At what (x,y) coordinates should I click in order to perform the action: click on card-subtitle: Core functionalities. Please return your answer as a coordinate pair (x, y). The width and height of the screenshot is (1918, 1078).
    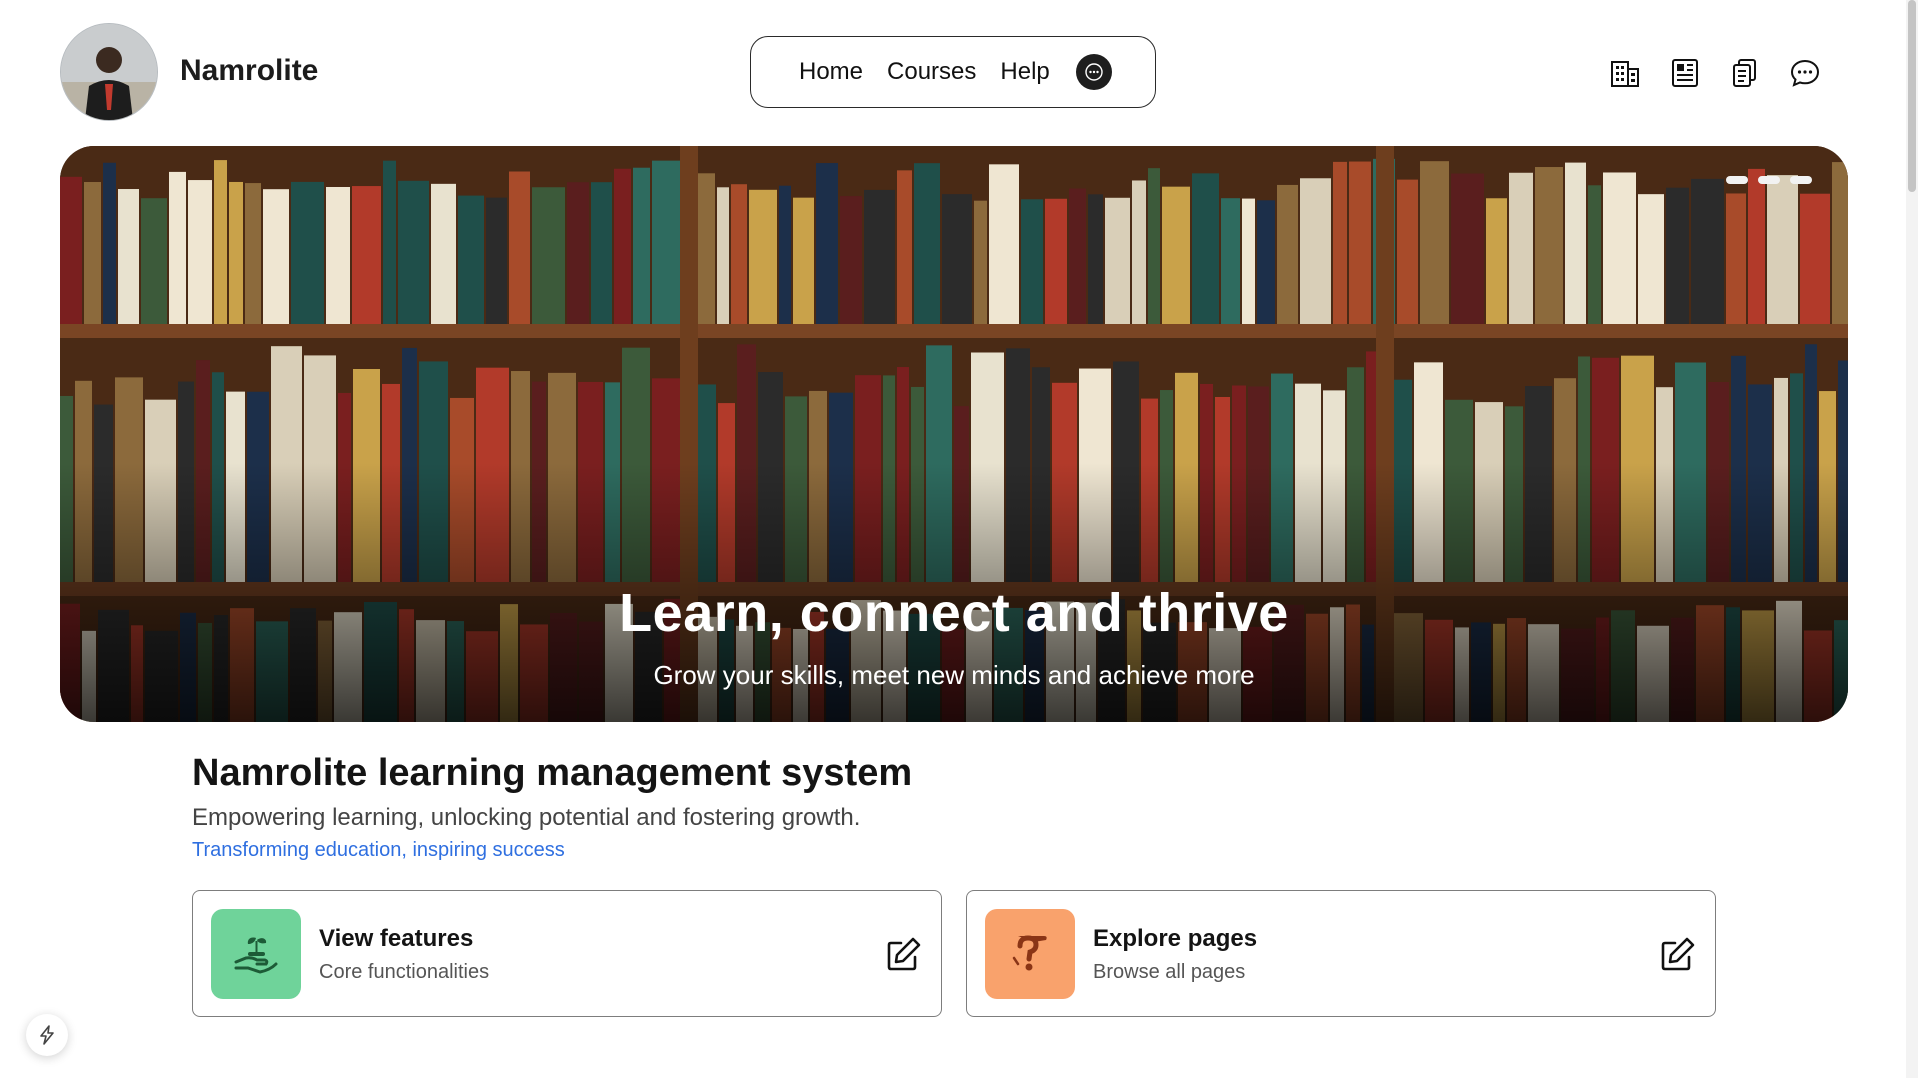
    Looking at the image, I should click on (404, 972).